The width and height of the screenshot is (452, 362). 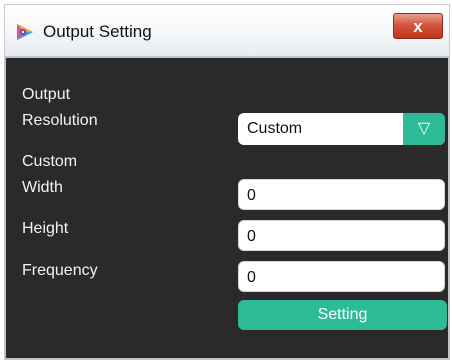 I want to click on setting-button: Setting, so click(x=342, y=315).